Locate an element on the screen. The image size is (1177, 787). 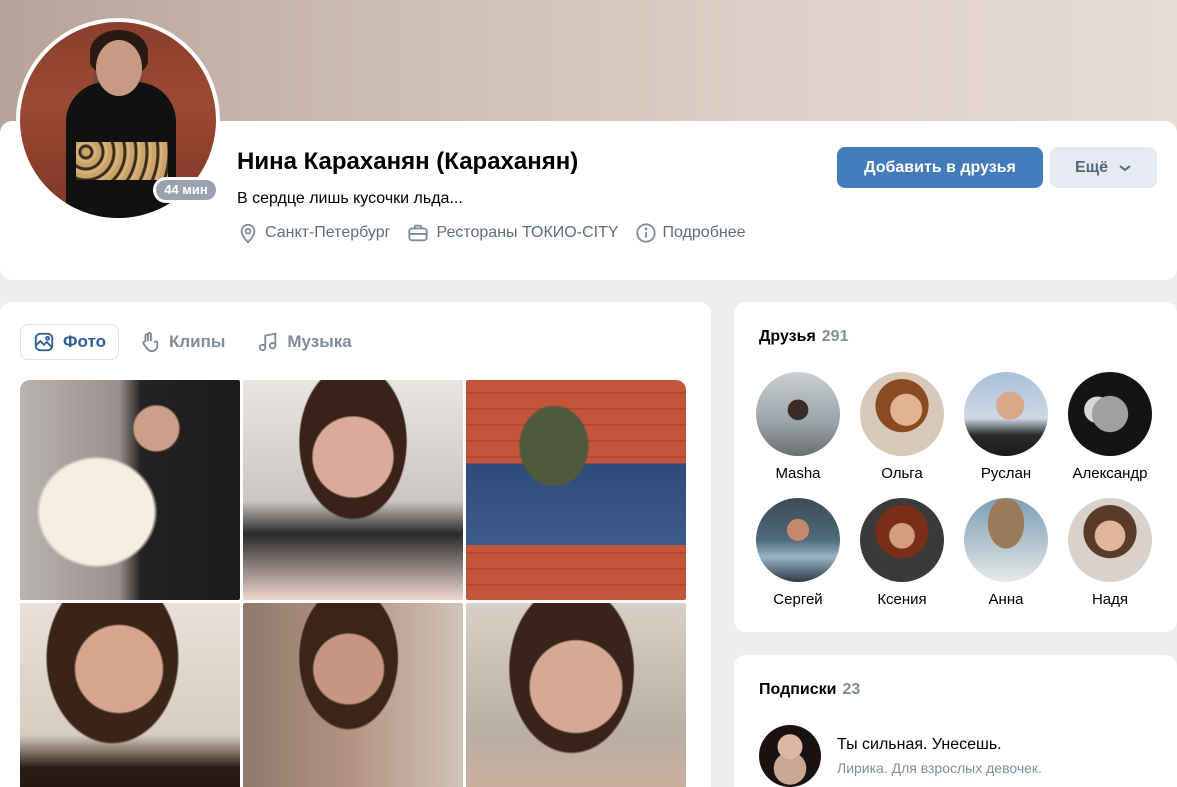
info-work: Рестораны ТОКИО-CITY is located at coordinates (512, 233).